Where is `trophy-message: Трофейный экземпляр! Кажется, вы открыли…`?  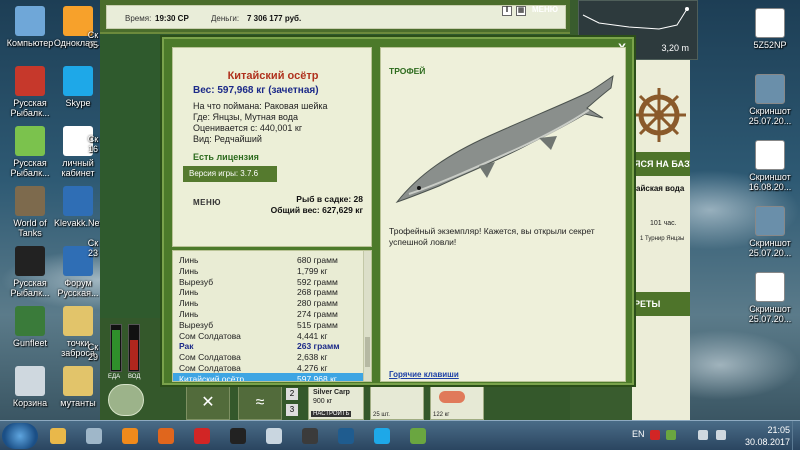
trophy-message: Трофейный экземпляр! Кажется, вы открыли… is located at coordinates (492, 236).